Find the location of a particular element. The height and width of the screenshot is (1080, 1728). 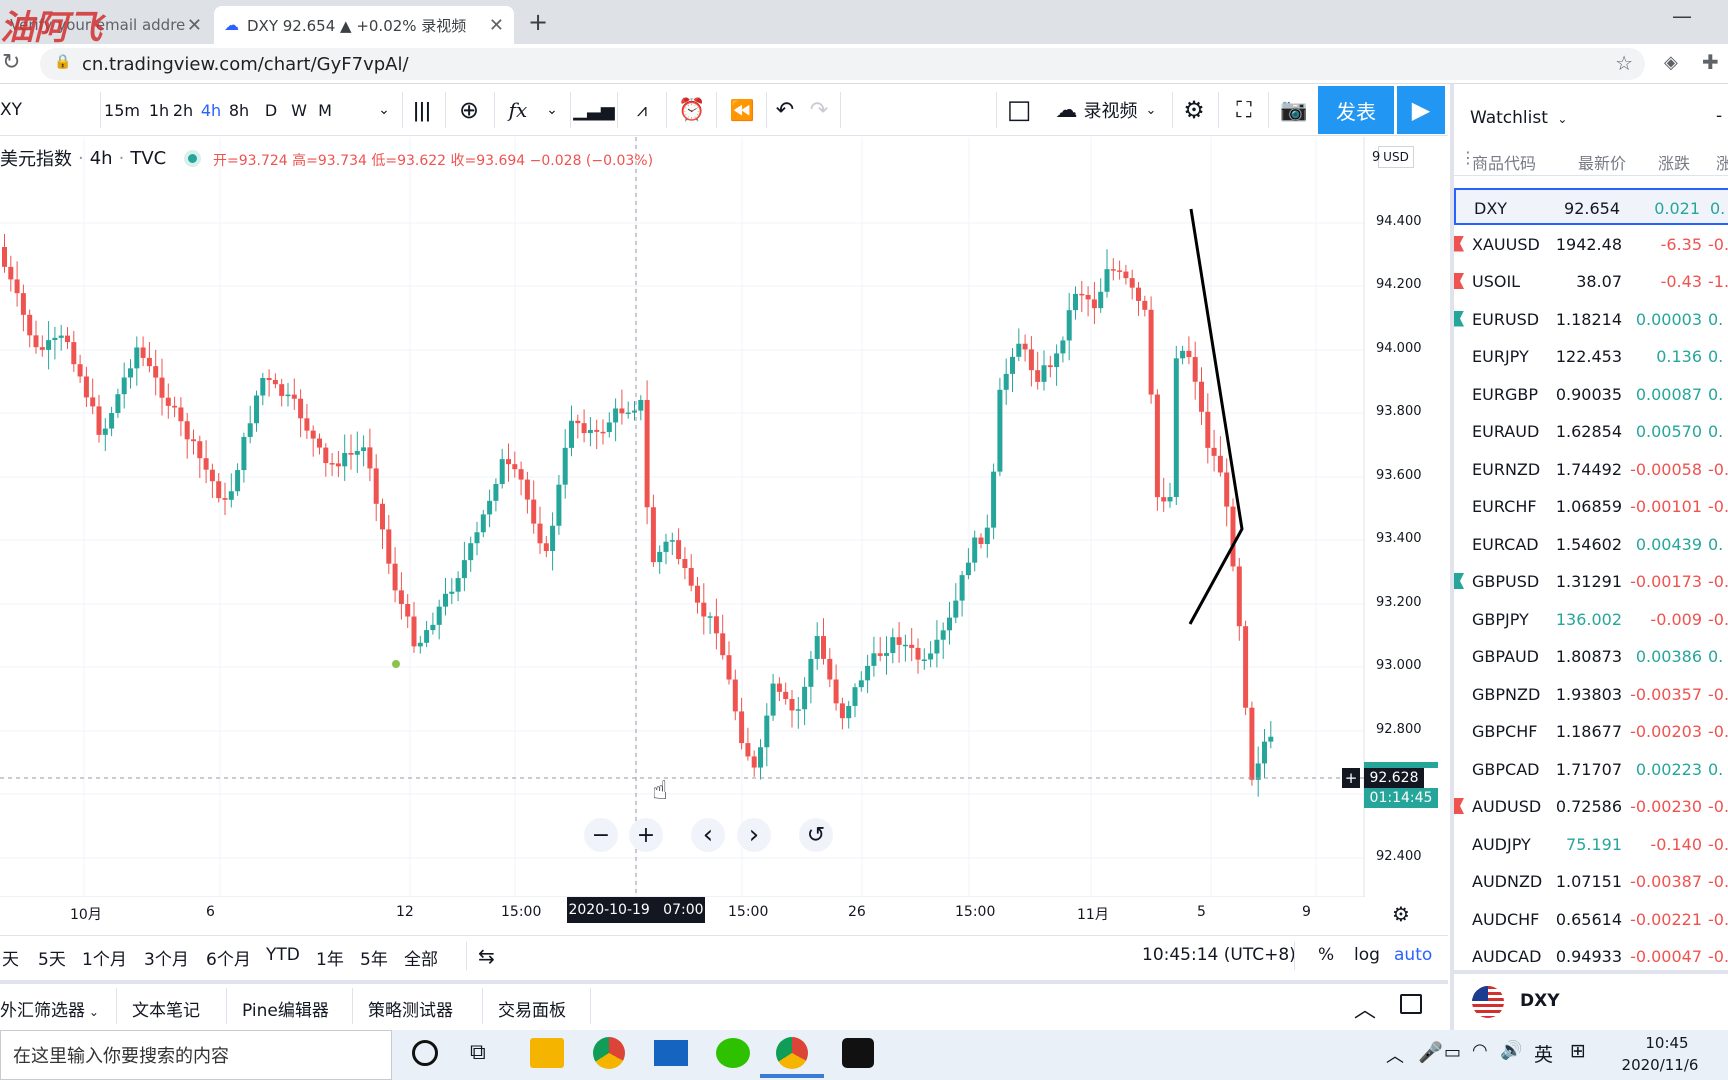

watchlist-row: GBPCAD 1.71707 0.00223 0. is located at coordinates (1591, 769).